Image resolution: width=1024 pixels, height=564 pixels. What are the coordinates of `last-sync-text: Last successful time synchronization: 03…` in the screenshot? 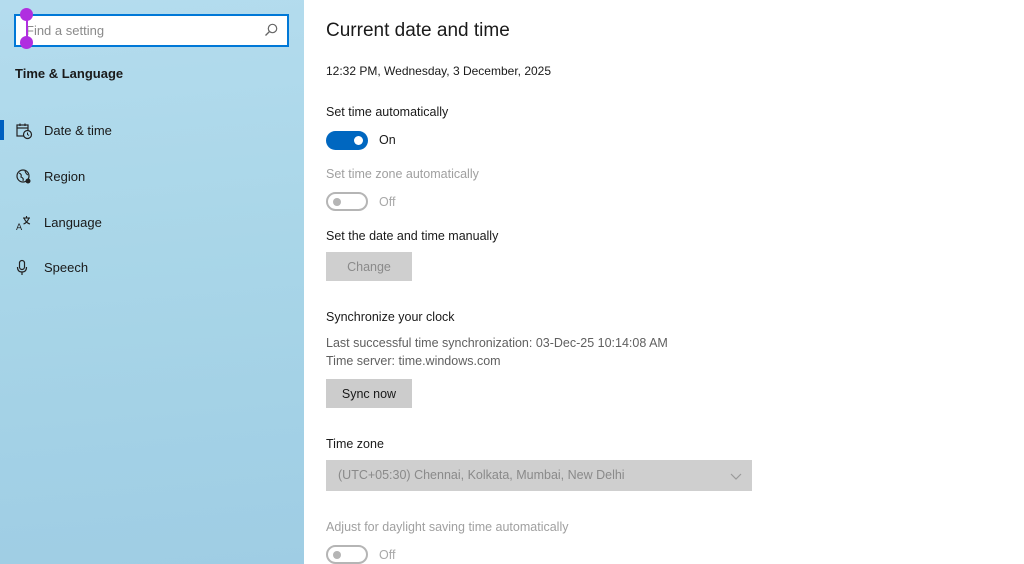 It's located at (497, 343).